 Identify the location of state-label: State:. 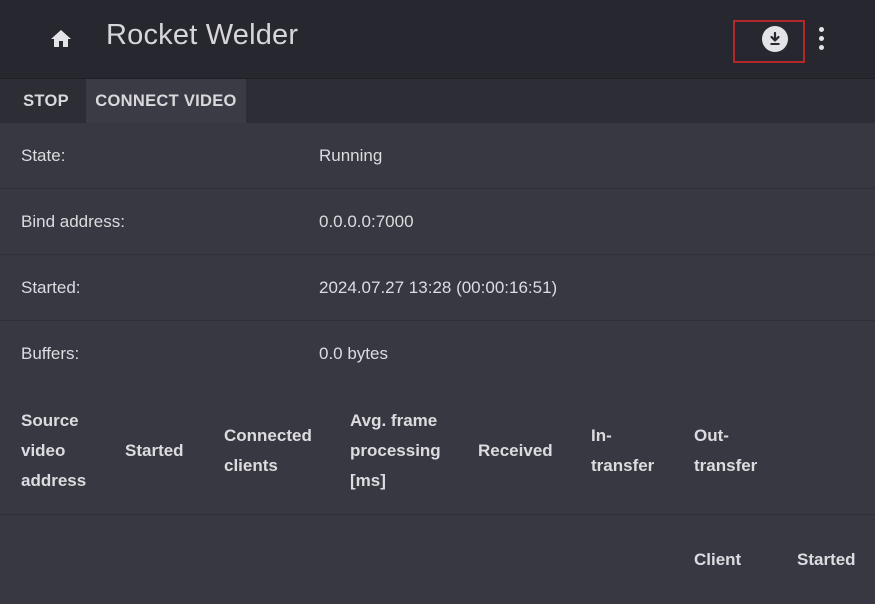
(43, 155).